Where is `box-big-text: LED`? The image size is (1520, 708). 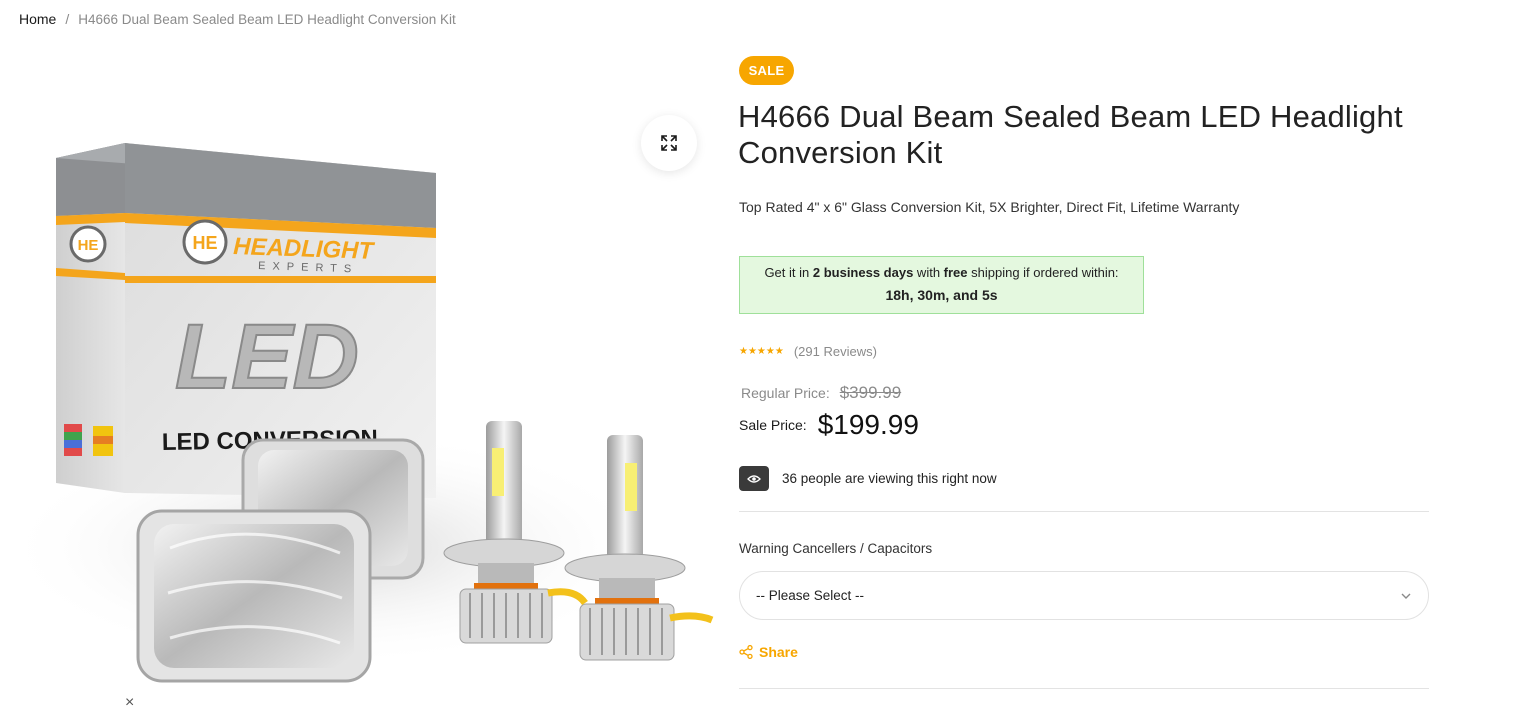
box-big-text: LED is located at coordinates (267, 357).